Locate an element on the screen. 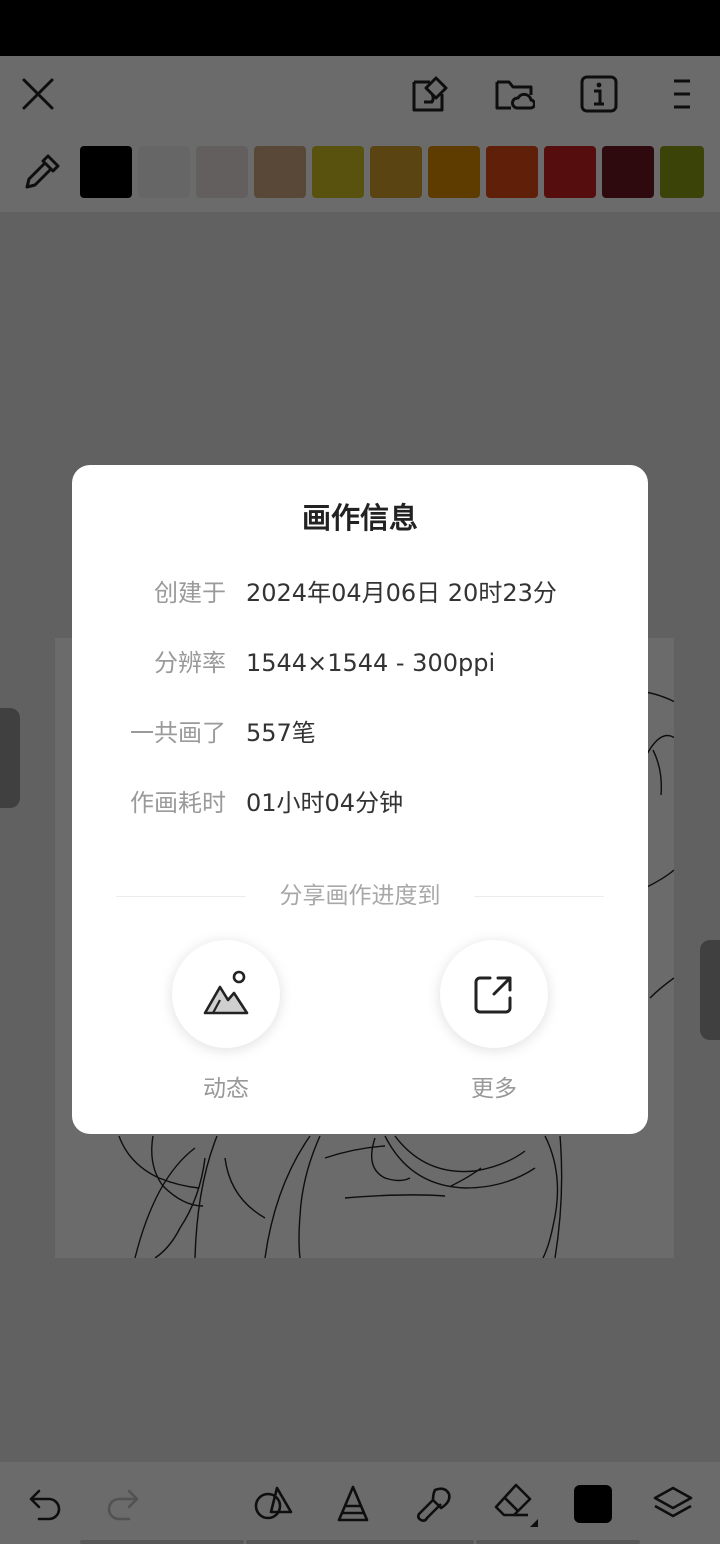 This screenshot has width=720, height=1544. info-value: 01小时04分钟 is located at coordinates (325, 803).